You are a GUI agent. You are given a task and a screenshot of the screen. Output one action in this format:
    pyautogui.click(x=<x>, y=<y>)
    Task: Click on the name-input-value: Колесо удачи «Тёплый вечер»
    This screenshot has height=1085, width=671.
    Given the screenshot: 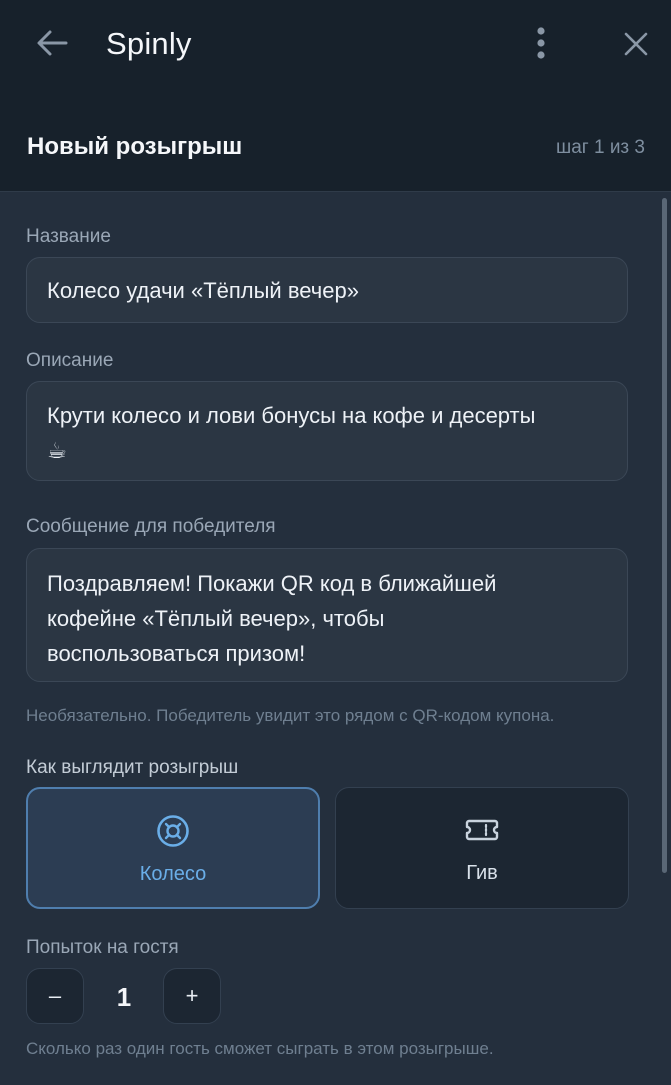 What is the action you would take?
    pyautogui.click(x=203, y=290)
    